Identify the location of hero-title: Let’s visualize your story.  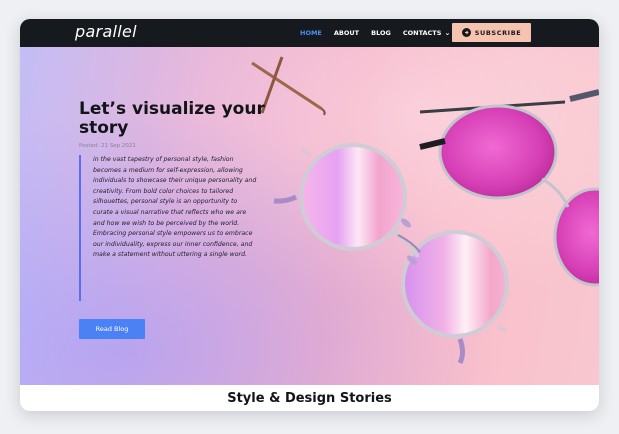
(172, 118).